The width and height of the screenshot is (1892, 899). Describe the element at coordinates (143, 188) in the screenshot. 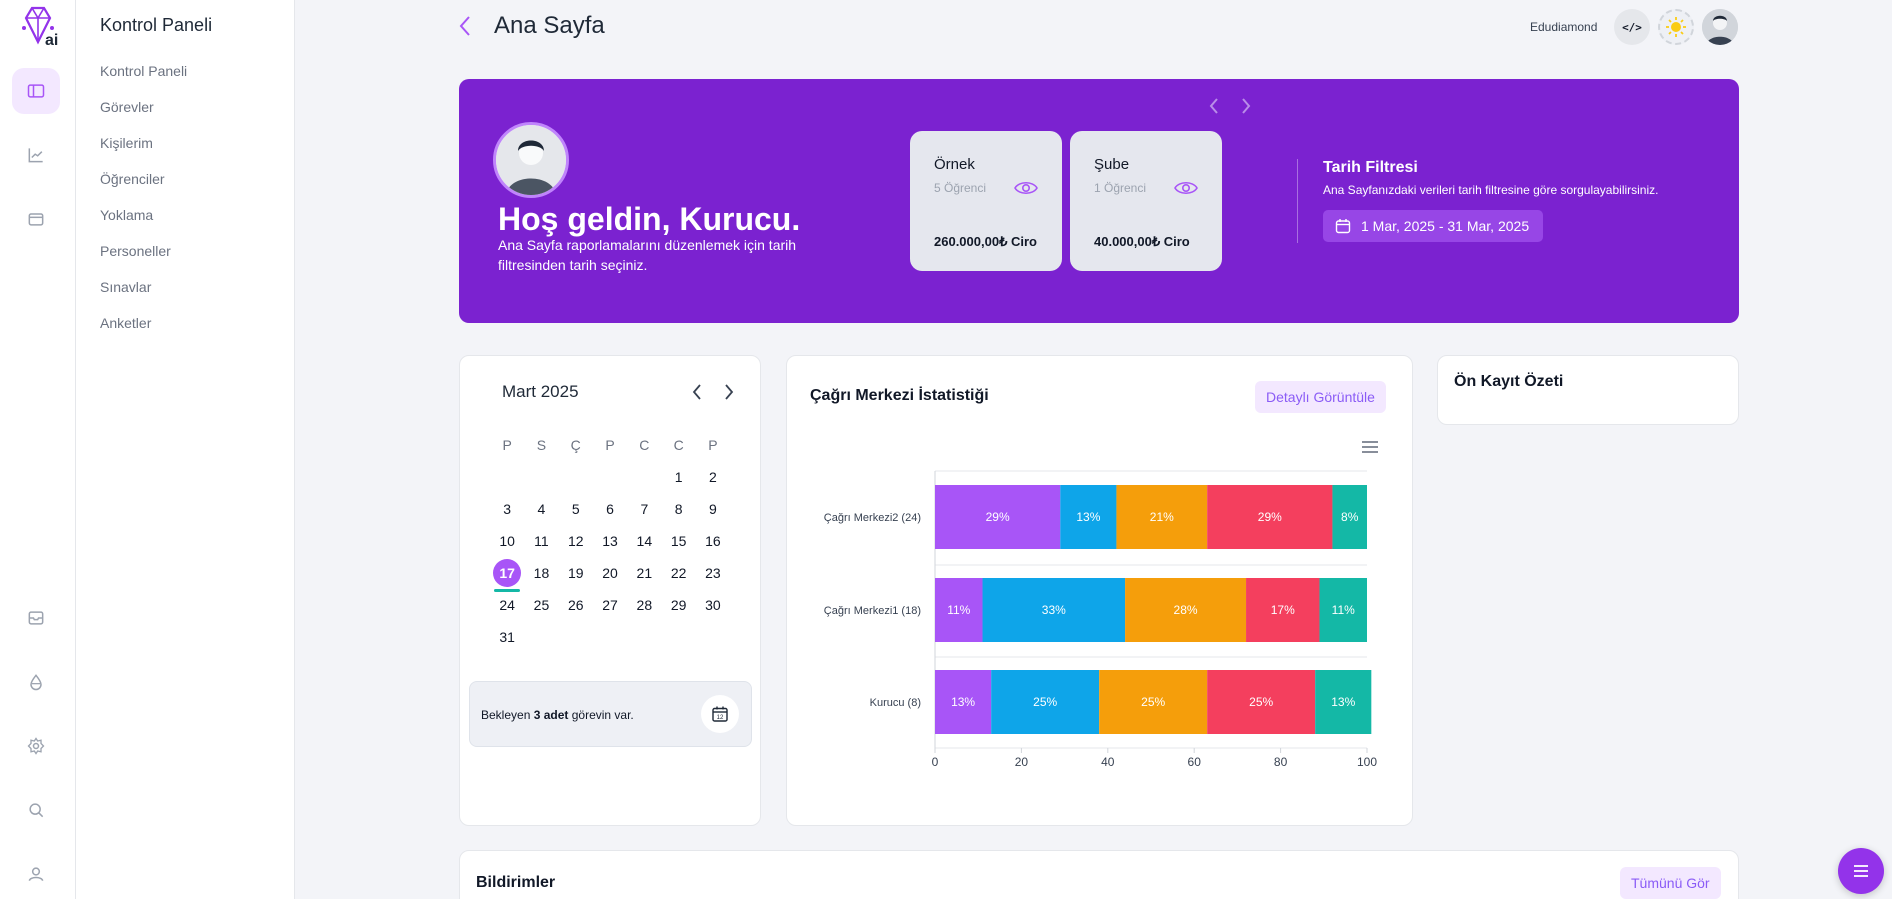

I see `nav-item-ogrenciler: Öğrenciler` at that location.